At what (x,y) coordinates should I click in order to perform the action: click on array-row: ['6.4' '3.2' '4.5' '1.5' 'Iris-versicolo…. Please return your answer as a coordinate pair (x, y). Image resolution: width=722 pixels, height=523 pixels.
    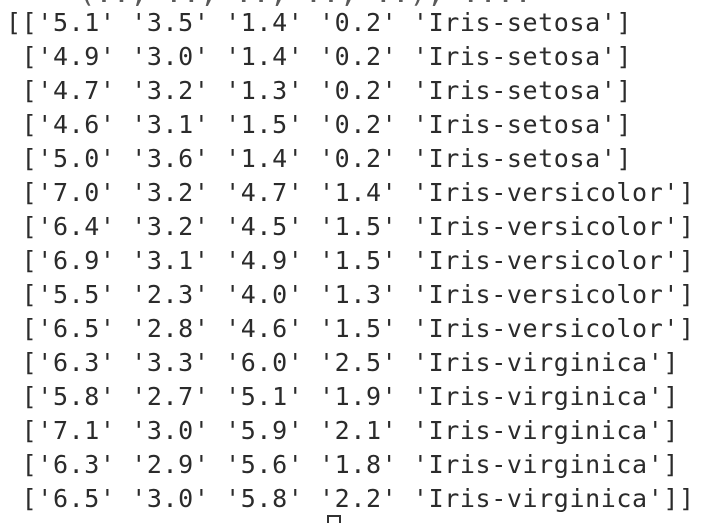
    Looking at the image, I should click on (350, 226).